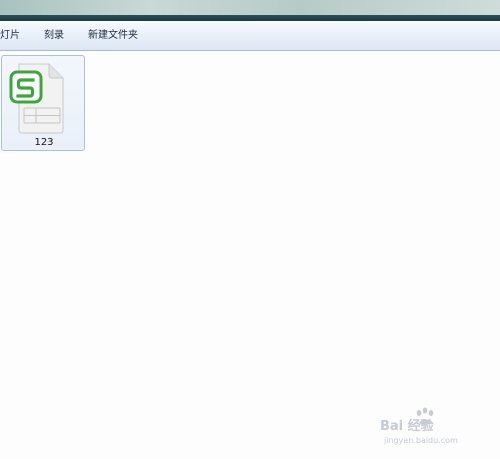 The image size is (500, 459). Describe the element at coordinates (44, 142) in the screenshot. I see `file-name: 123` at that location.